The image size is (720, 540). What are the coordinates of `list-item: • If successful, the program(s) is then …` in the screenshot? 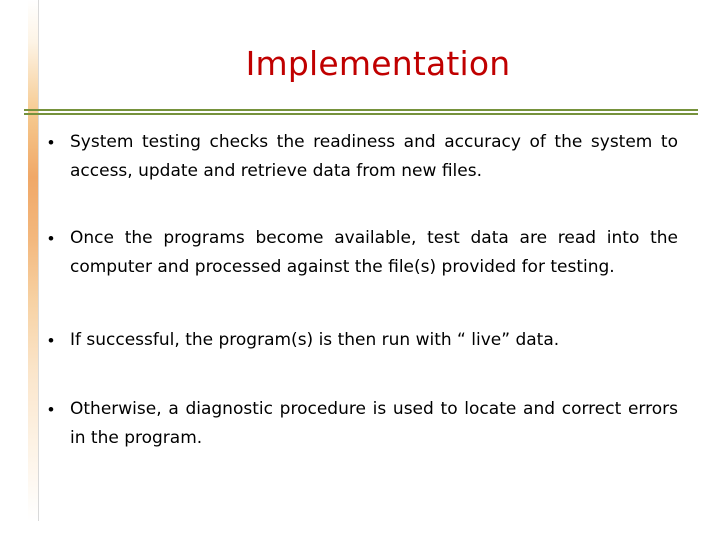 It's located at (363, 340).